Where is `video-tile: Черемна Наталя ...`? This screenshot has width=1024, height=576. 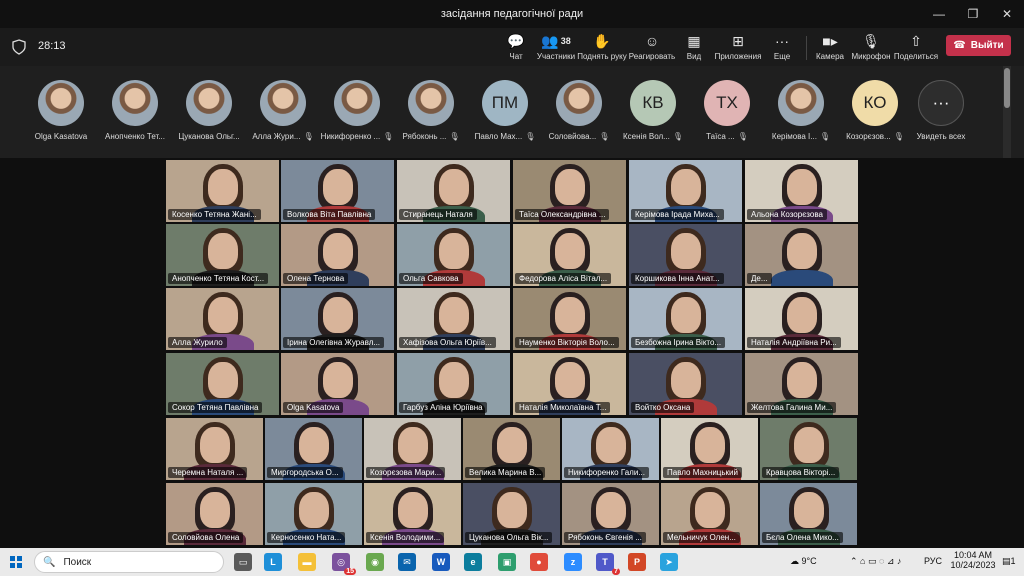 video-tile: Черемна Наталя ... is located at coordinates (214, 449).